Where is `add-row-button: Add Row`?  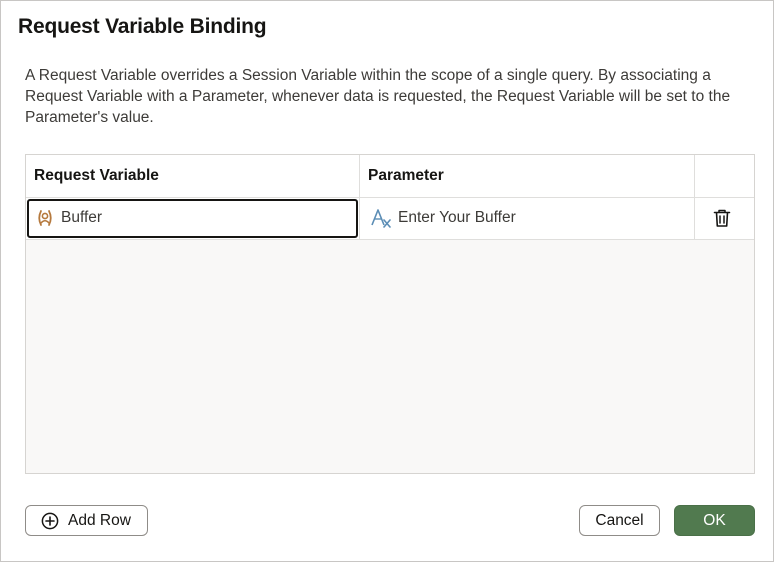
add-row-button: Add Row is located at coordinates (86, 520).